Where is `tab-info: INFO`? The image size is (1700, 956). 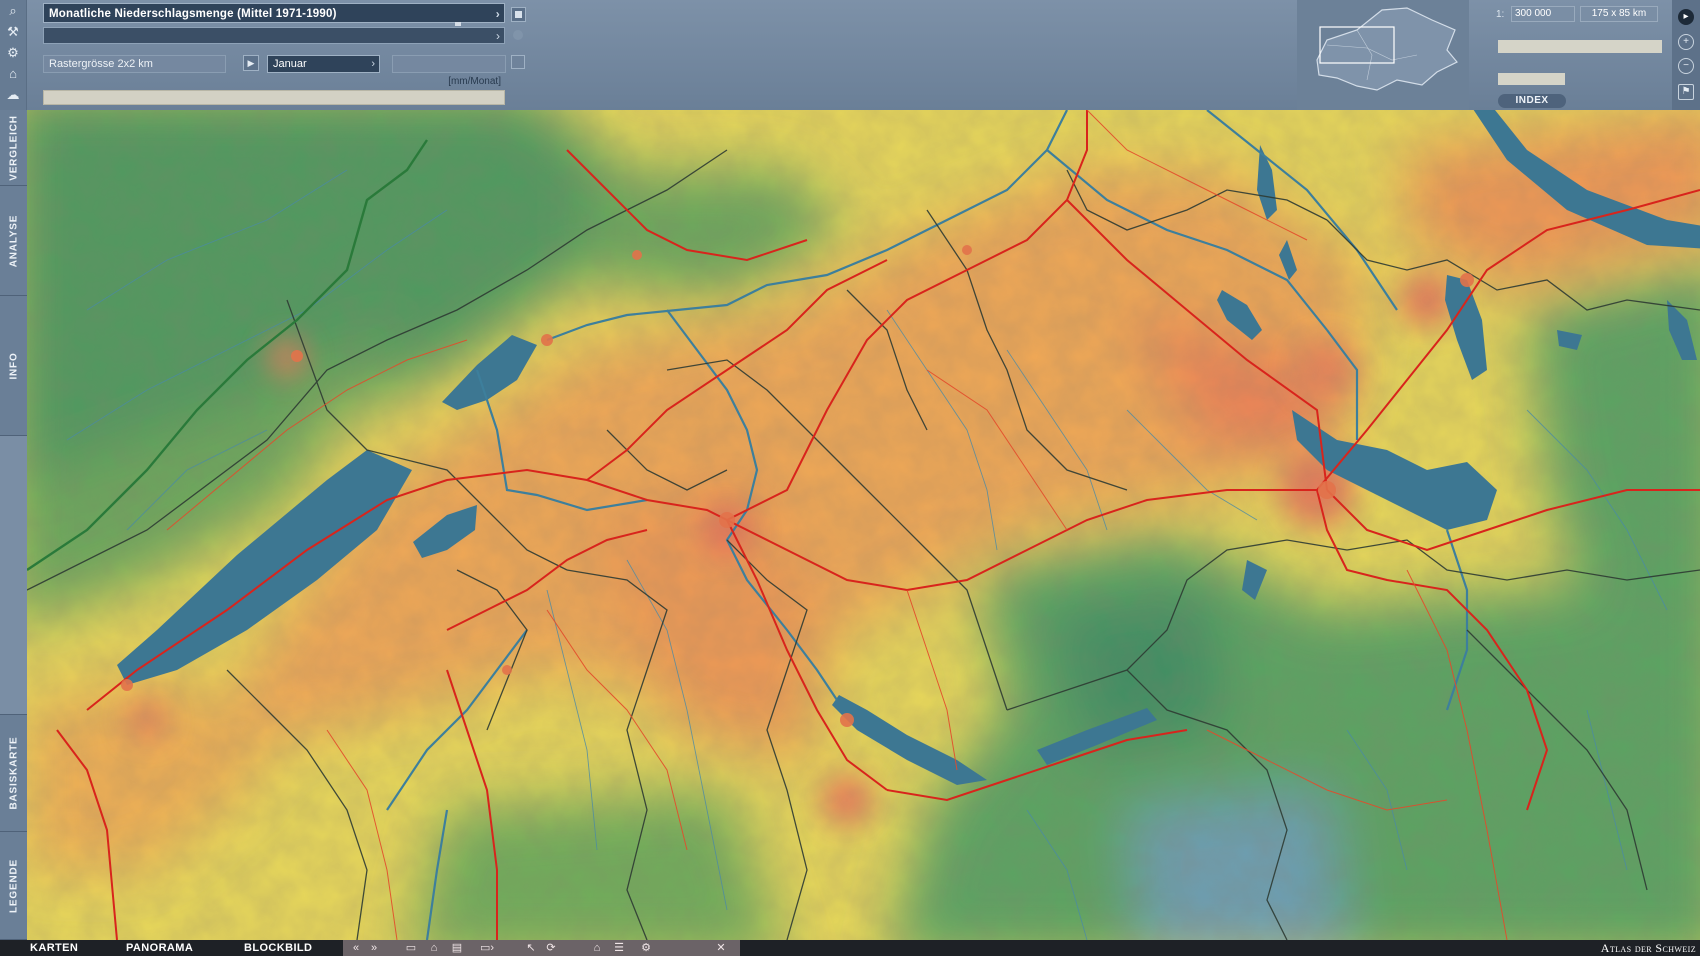 tab-info: INFO is located at coordinates (13, 366).